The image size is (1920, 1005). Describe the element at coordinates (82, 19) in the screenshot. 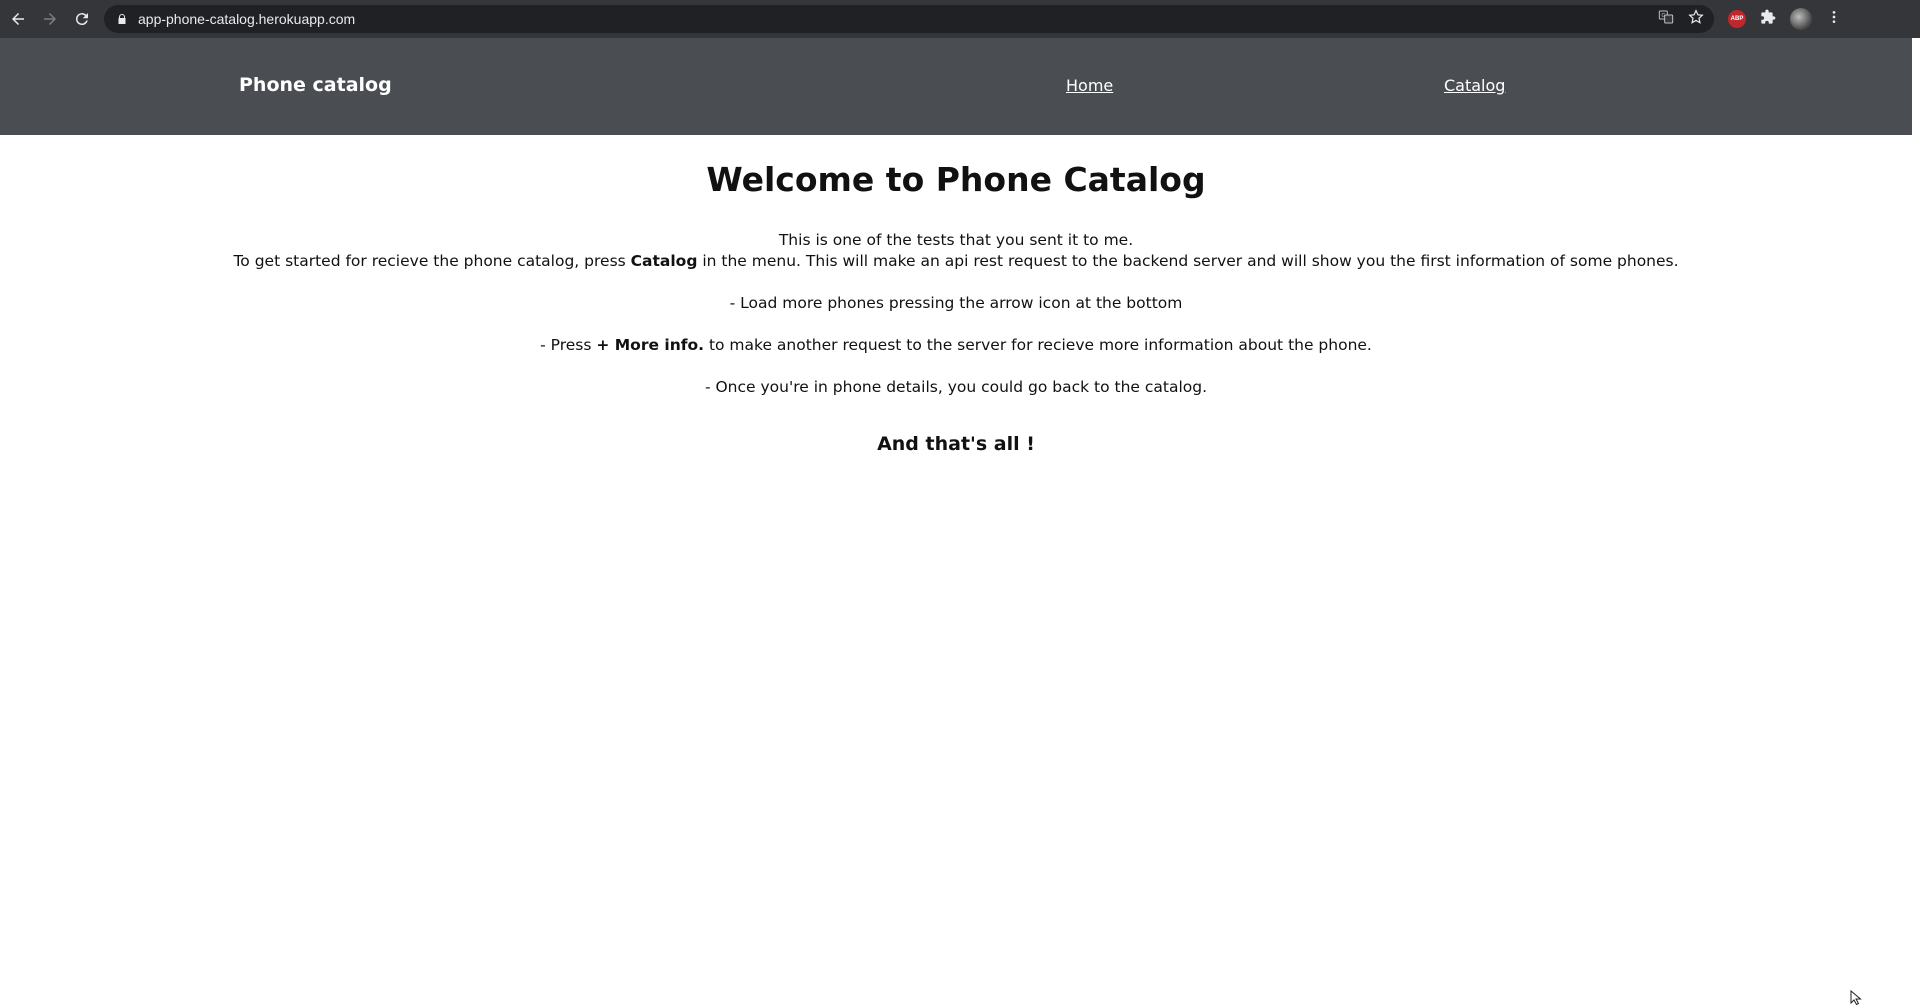

I see `reload-icon` at that location.